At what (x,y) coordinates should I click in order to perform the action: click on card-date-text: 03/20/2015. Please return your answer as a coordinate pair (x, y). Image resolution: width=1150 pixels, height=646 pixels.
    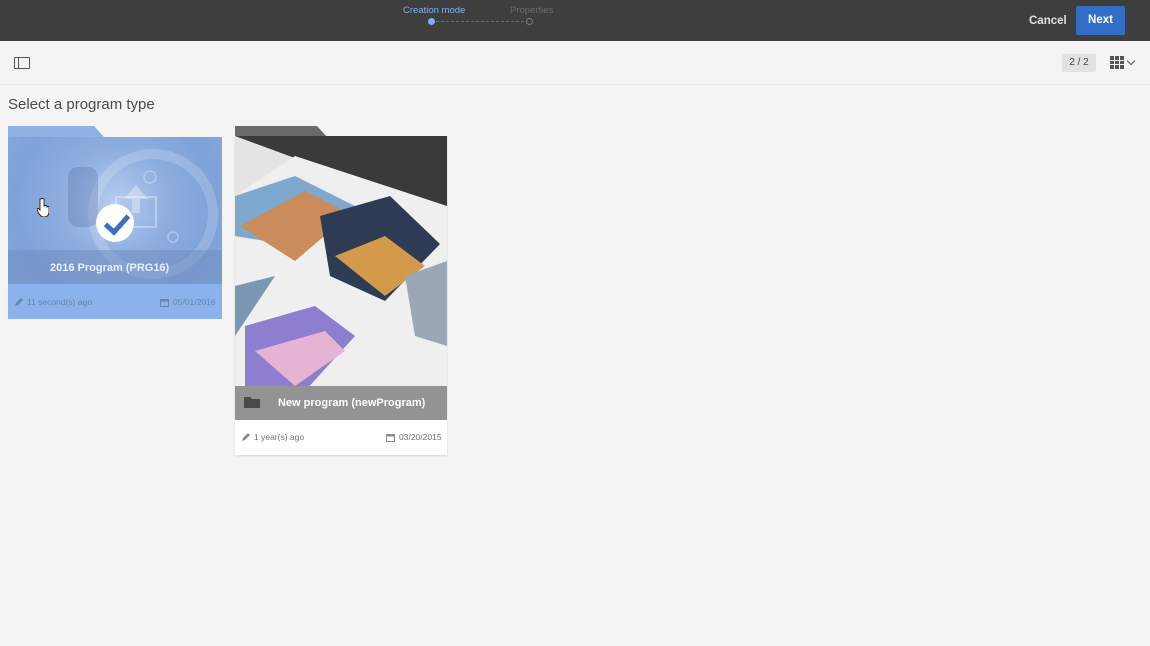
    Looking at the image, I should click on (420, 437).